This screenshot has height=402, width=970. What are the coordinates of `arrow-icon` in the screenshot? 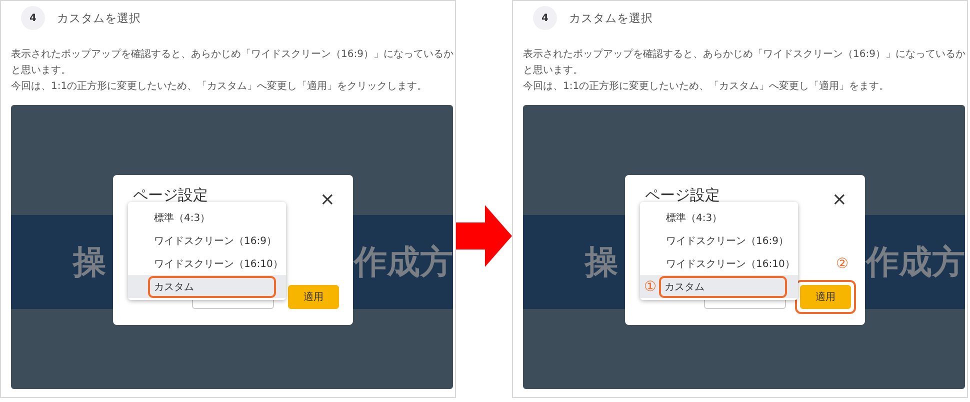 It's located at (484, 236).